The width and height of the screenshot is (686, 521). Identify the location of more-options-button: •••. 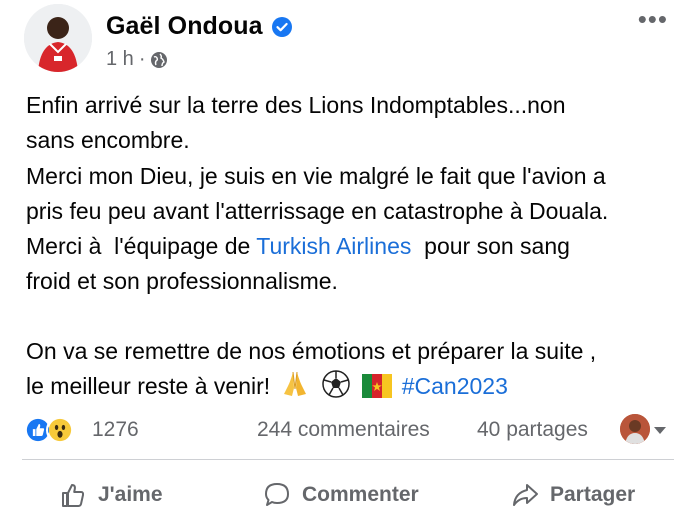
(653, 19).